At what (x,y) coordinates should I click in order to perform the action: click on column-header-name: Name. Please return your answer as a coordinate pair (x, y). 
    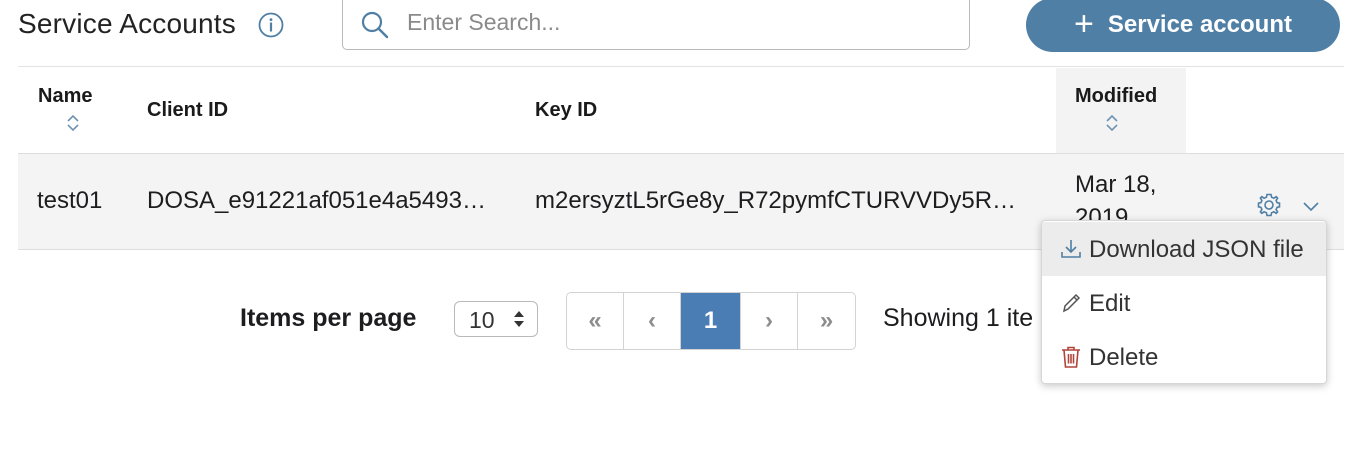
    Looking at the image, I should click on (65, 96).